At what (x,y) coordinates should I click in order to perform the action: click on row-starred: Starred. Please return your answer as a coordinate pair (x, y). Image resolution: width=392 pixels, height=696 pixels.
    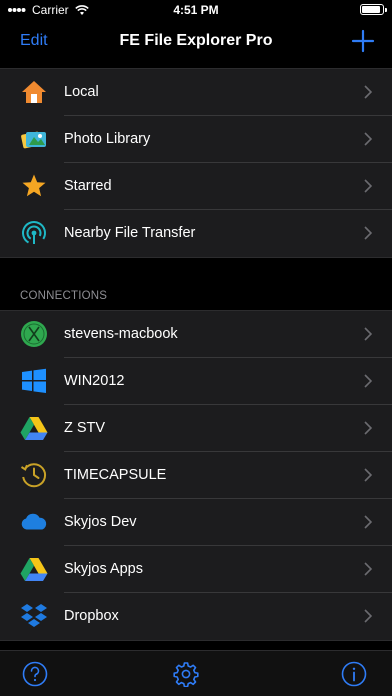
    Looking at the image, I should click on (196, 186).